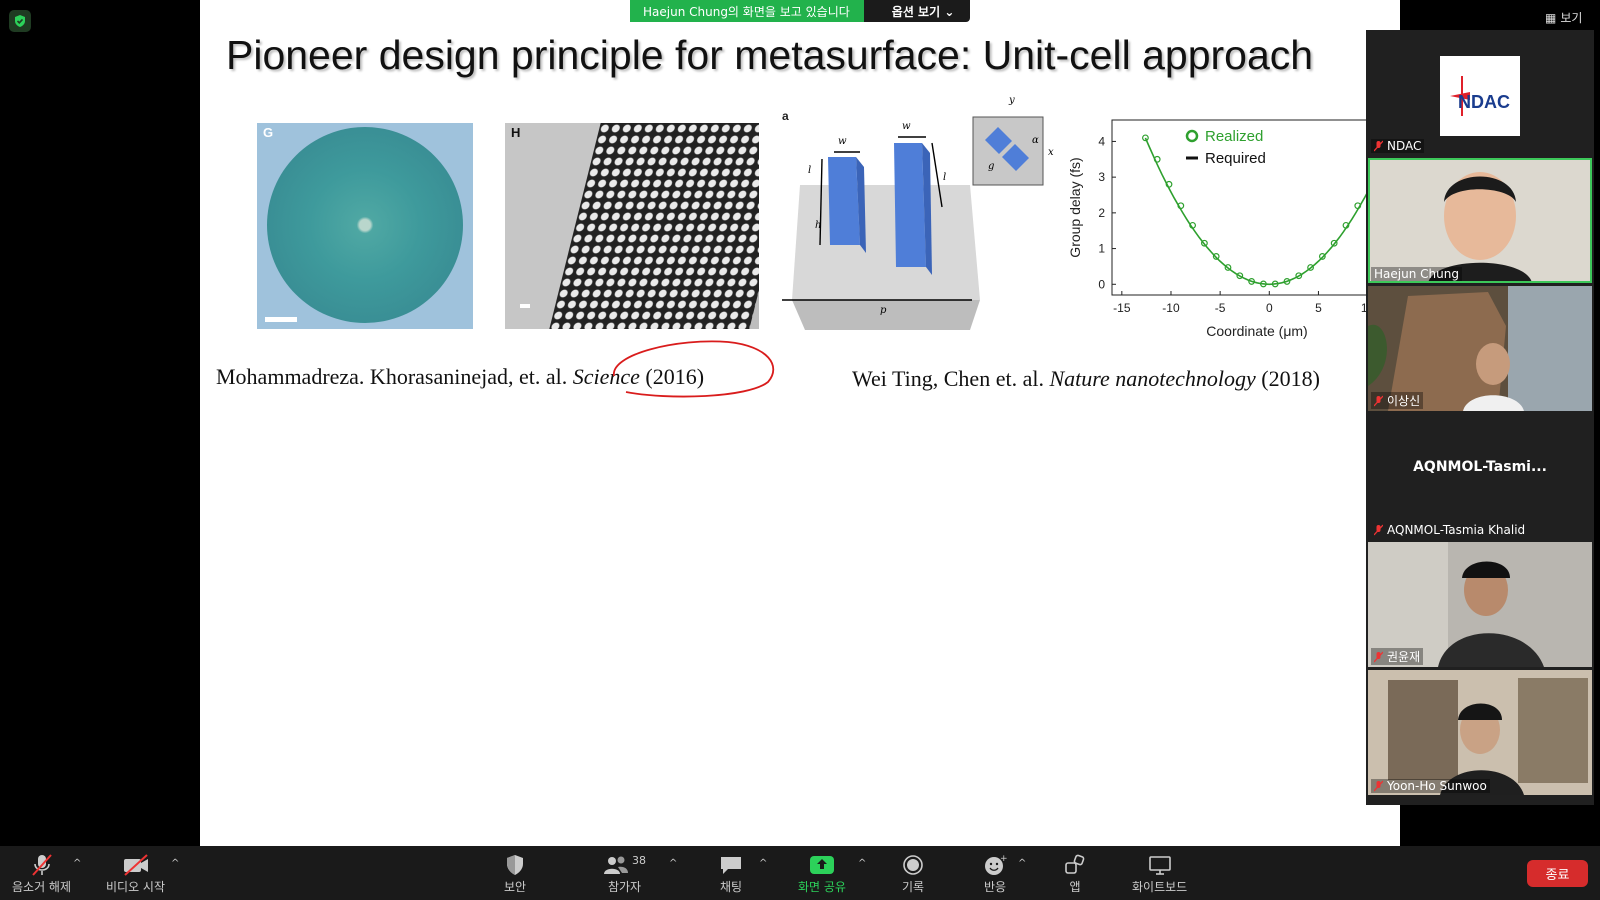  Describe the element at coordinates (731, 865) in the screenshot. I see `chat-bubble-icon` at that location.